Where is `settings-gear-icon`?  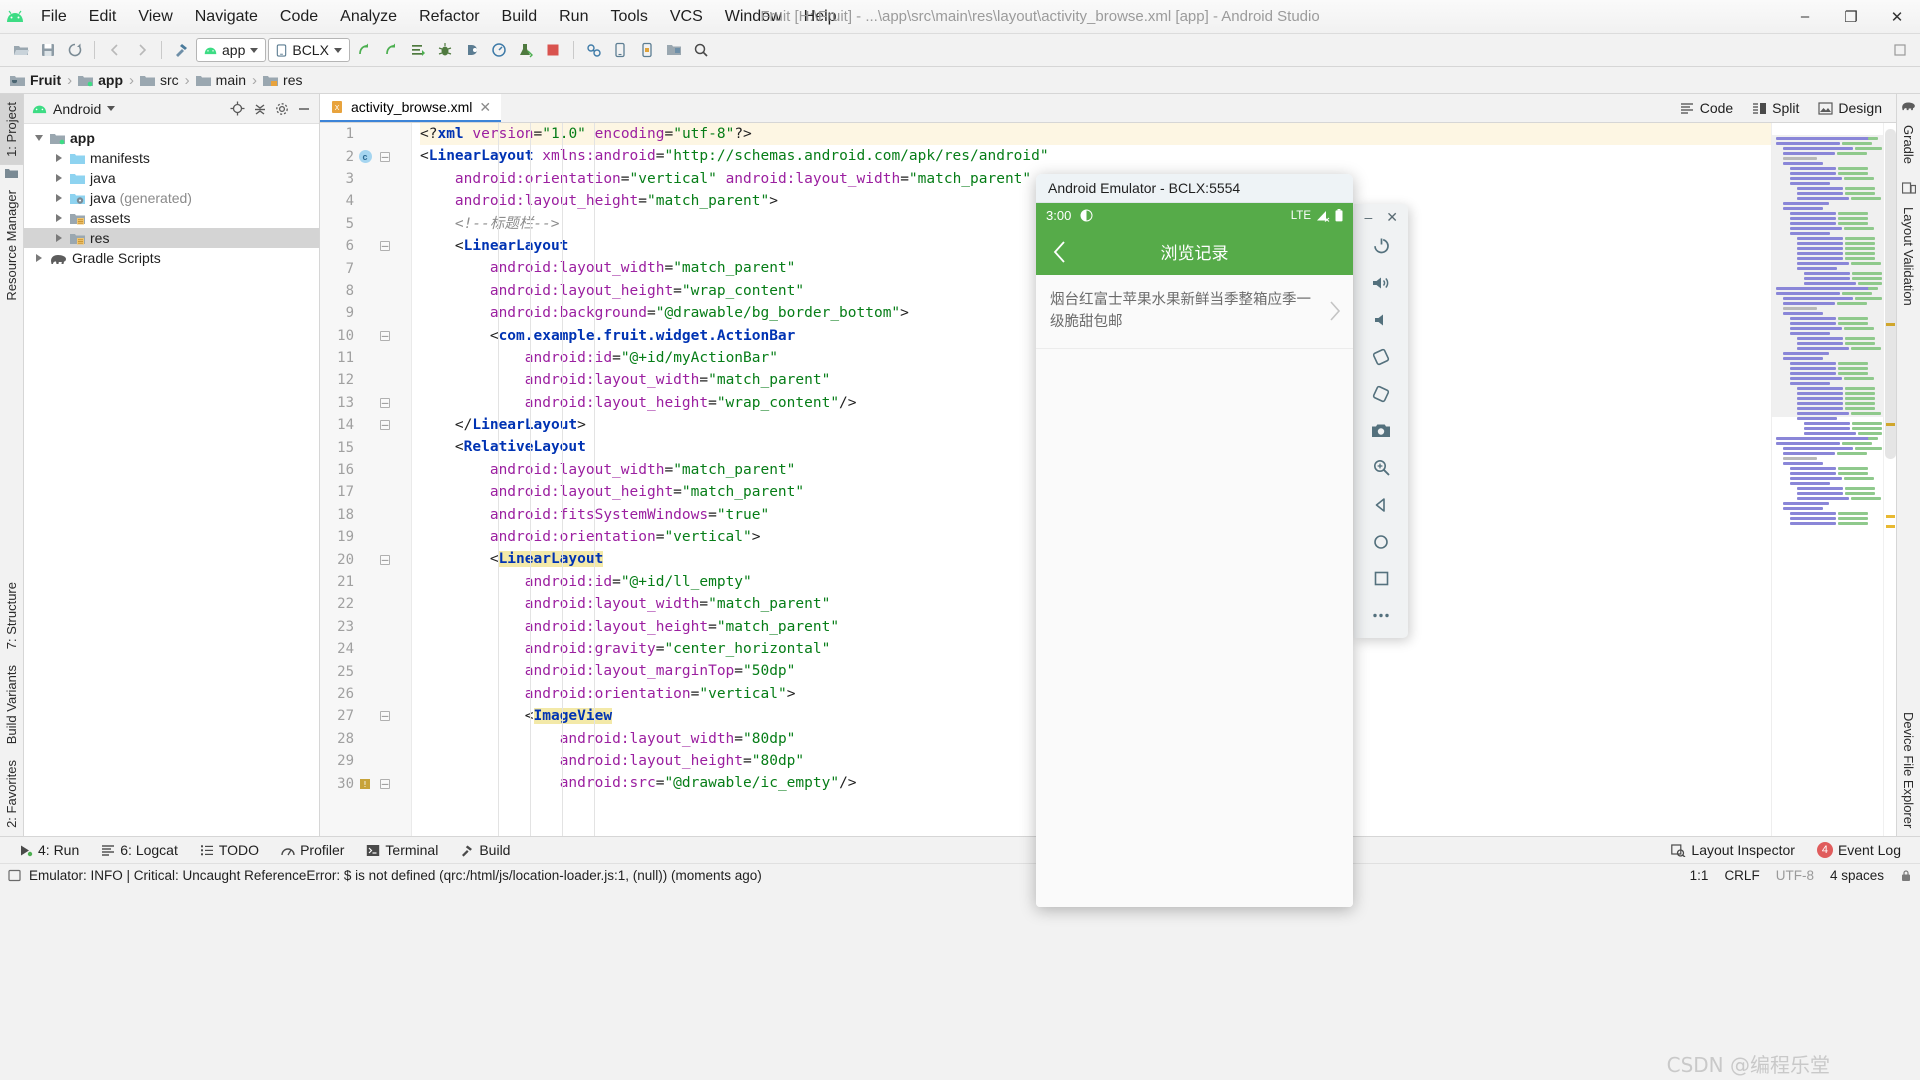
settings-gear-icon is located at coordinates (282, 109).